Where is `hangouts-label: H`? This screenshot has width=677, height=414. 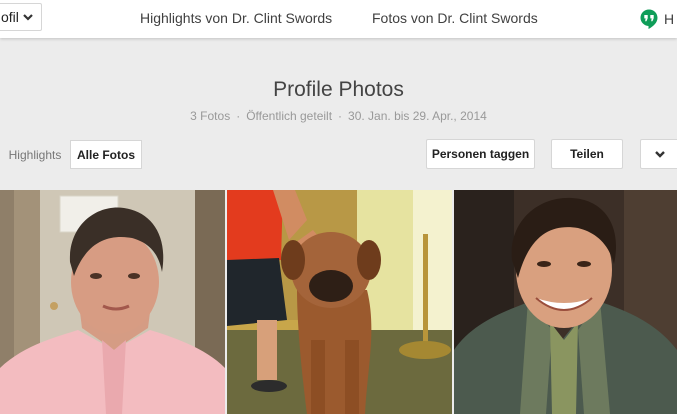
hangouts-label: H is located at coordinates (669, 19).